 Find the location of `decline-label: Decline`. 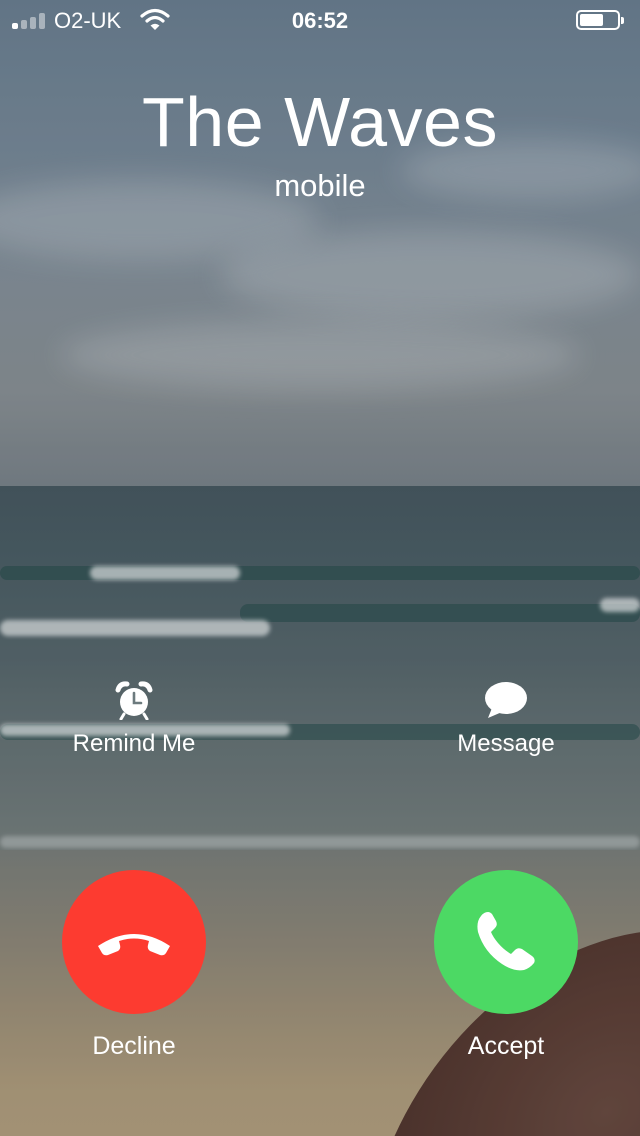

decline-label: Decline is located at coordinates (134, 1046).